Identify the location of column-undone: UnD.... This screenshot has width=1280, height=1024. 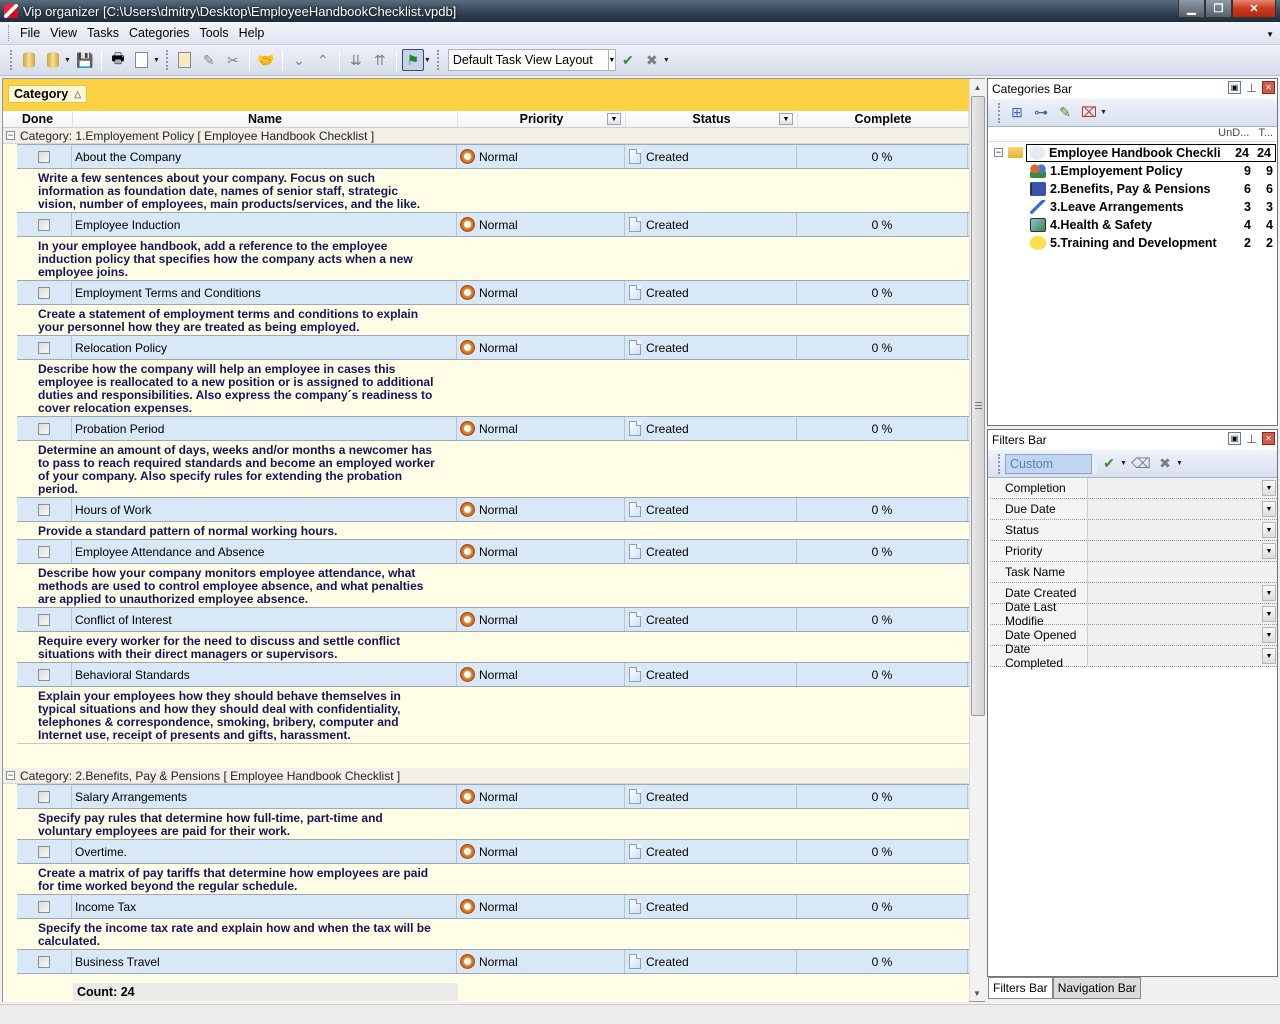
(1233, 134).